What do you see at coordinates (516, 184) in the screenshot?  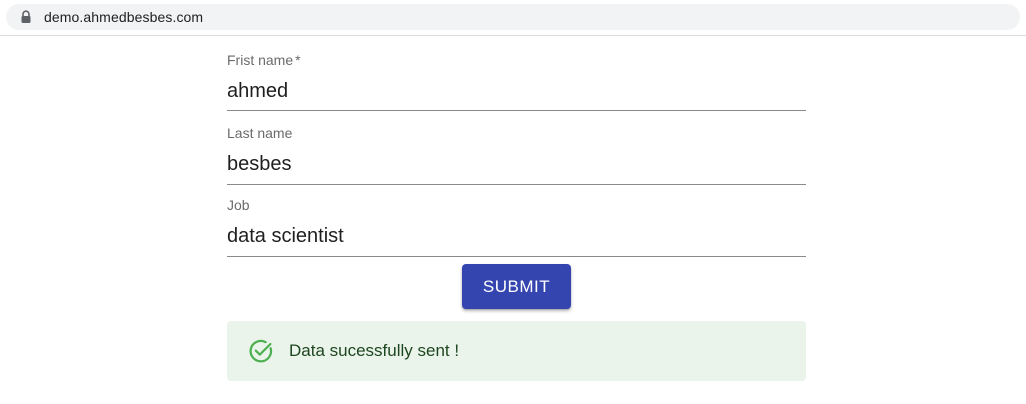 I see `last-name-underline` at bounding box center [516, 184].